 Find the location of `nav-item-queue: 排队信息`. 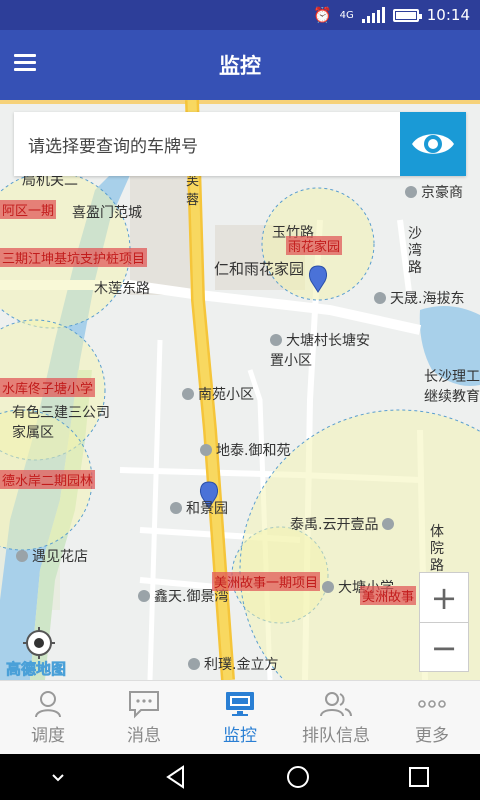

nav-item-queue: 排队信息 is located at coordinates (336, 717).